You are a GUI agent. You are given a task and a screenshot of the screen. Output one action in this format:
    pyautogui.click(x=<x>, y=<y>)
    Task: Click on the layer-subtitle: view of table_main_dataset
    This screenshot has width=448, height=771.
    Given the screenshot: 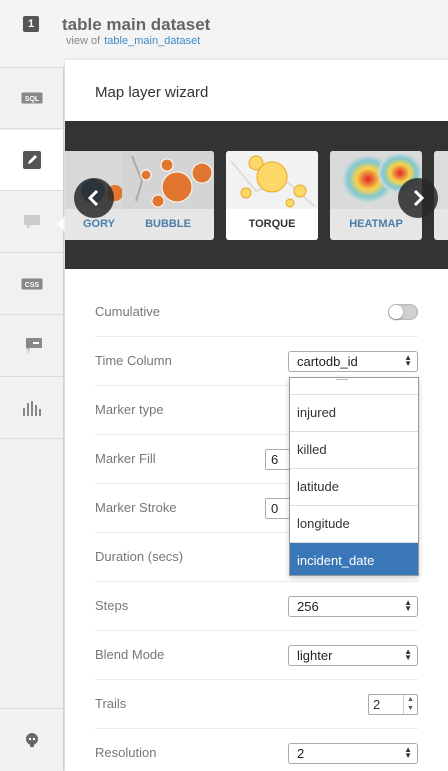 What is the action you would take?
    pyautogui.click(x=133, y=41)
    